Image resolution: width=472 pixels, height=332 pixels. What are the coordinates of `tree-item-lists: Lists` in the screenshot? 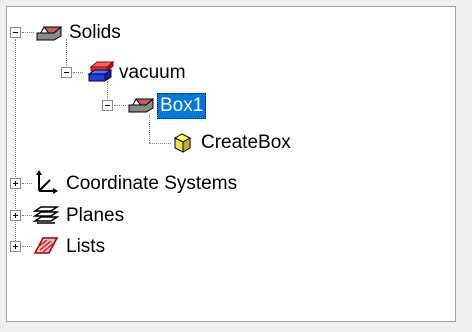 It's located at (85, 247).